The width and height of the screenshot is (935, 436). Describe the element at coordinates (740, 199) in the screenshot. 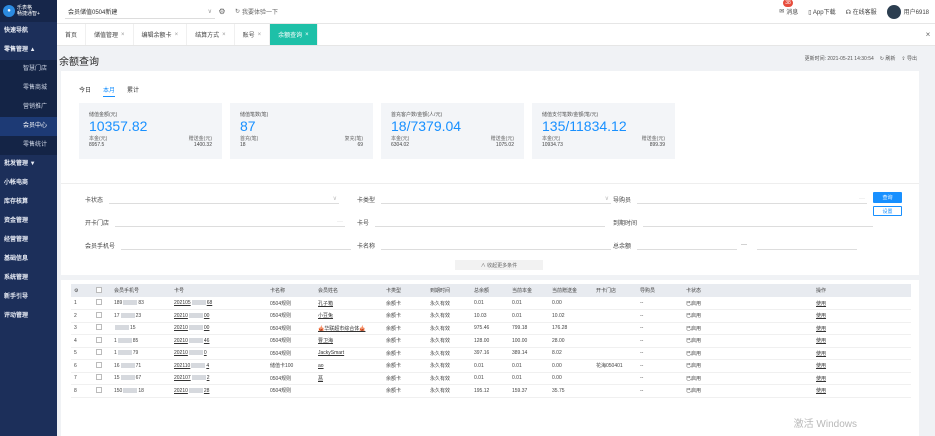

I see `filter-guide: 导购员 ···` at that location.